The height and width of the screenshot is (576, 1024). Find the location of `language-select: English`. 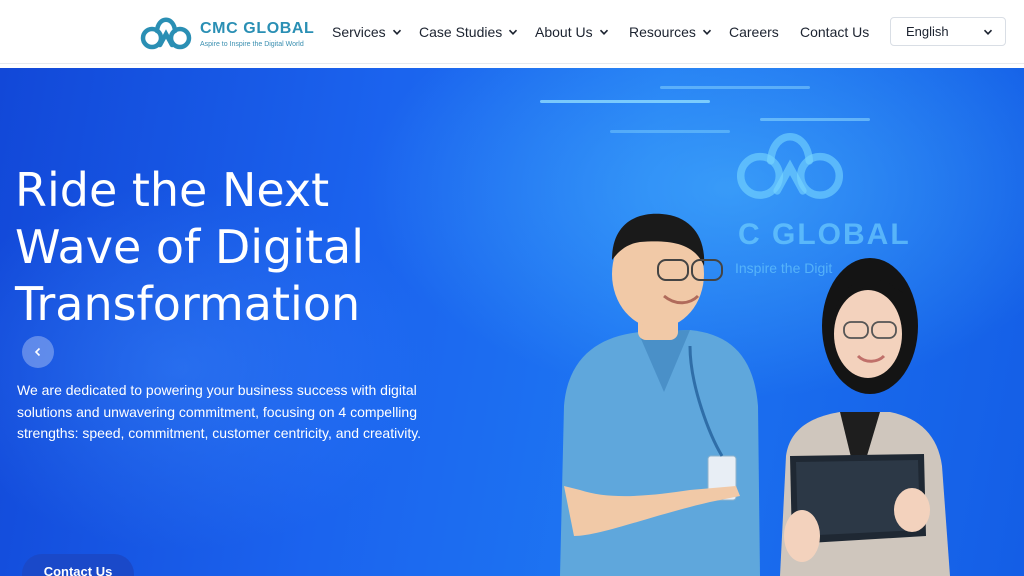

language-select: English is located at coordinates (948, 31).